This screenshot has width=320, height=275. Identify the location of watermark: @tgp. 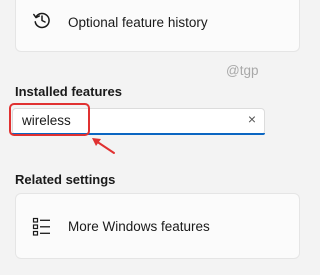
(242, 70).